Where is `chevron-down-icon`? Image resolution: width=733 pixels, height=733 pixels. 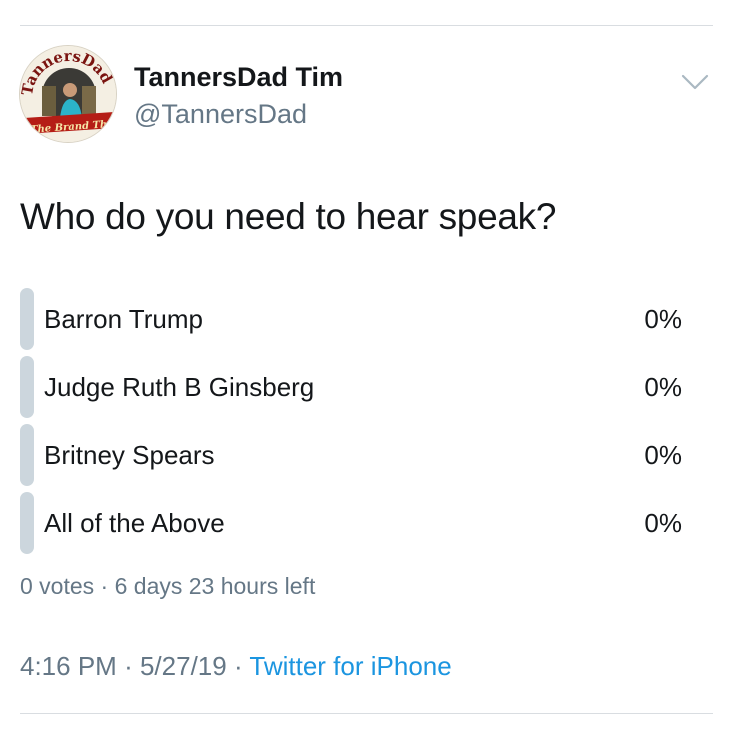 chevron-down-icon is located at coordinates (695, 82).